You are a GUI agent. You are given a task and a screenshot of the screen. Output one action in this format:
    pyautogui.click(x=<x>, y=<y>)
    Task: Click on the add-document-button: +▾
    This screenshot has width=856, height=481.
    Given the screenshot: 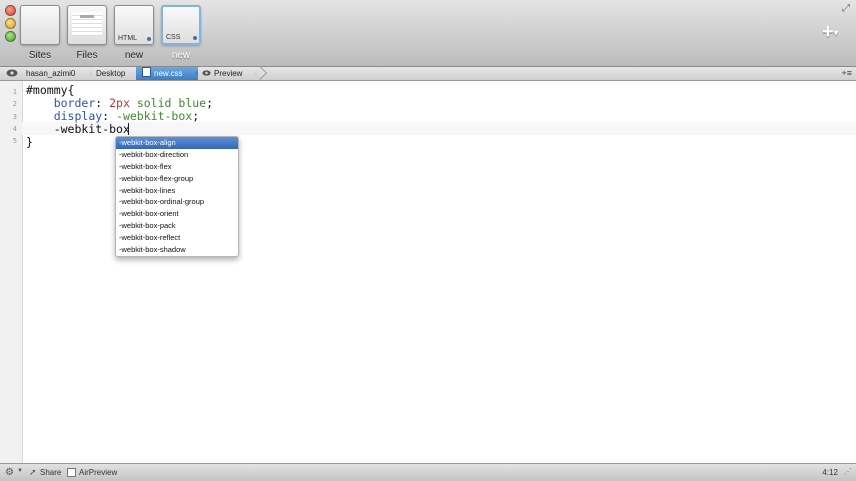 What is the action you would take?
    pyautogui.click(x=830, y=32)
    